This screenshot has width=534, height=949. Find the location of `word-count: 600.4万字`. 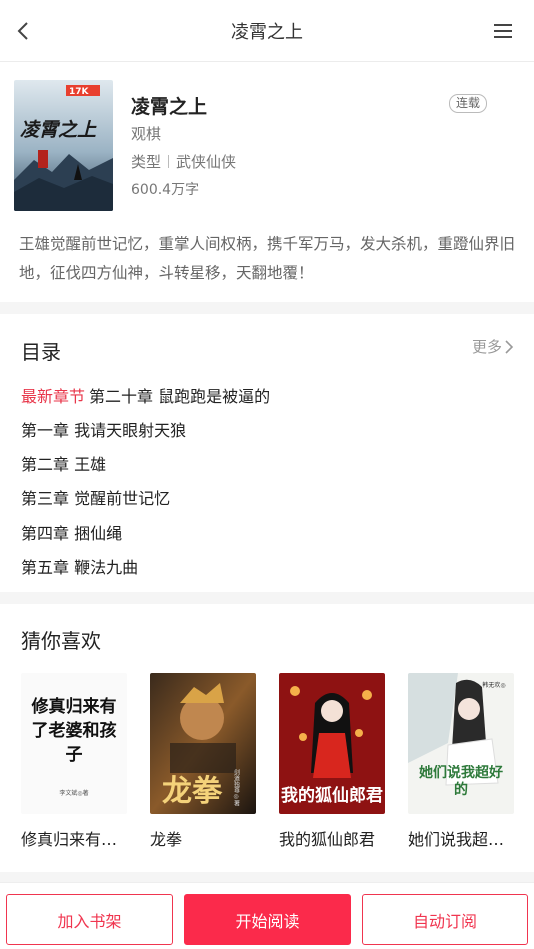

word-count: 600.4万字 is located at coordinates (165, 190).